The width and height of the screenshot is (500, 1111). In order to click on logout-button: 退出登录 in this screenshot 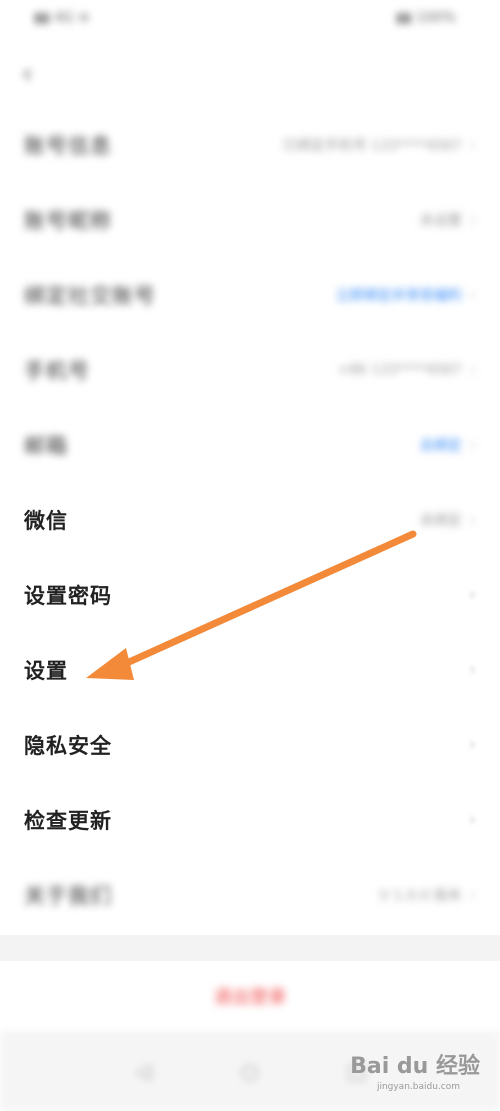, I will do `click(250, 996)`.